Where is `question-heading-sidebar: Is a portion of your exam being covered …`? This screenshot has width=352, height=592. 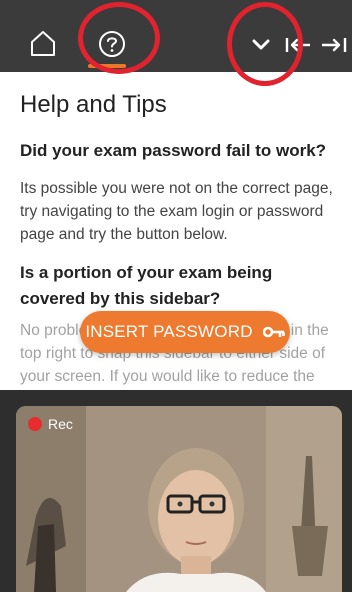
question-heading-sidebar: Is a portion of your exam being covered … is located at coordinates (146, 285).